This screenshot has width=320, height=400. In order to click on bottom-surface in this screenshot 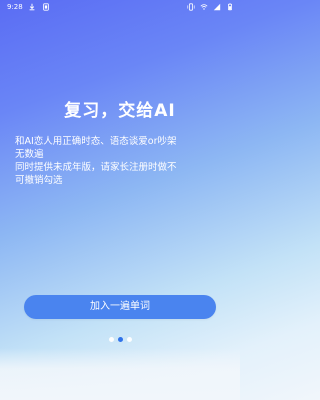, I will do `click(120, 374)`.